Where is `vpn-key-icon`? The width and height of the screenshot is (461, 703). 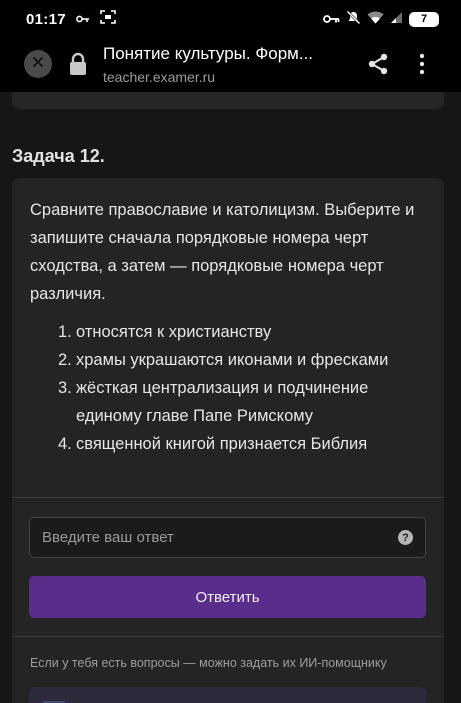
vpn-key-icon is located at coordinates (331, 19).